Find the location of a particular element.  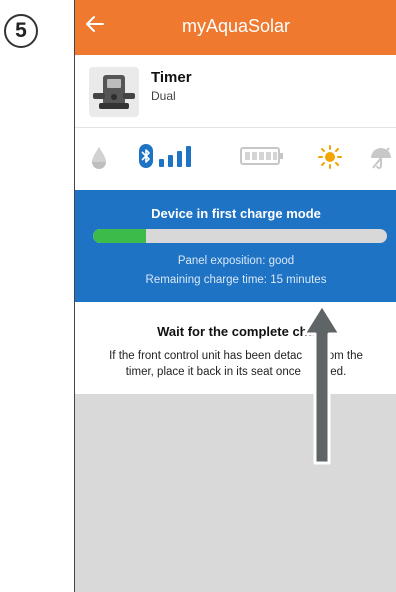

app-title: myAquaSolar is located at coordinates (236, 26).